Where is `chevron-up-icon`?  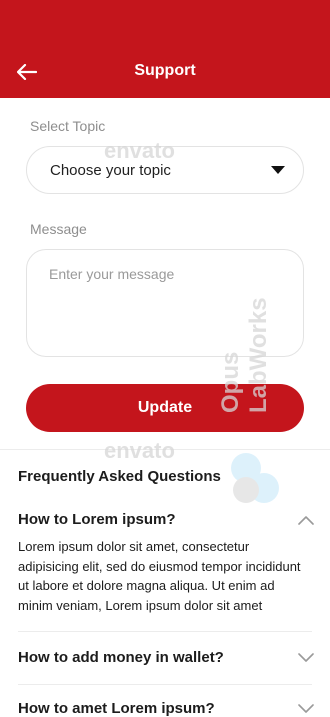 chevron-up-icon is located at coordinates (306, 520).